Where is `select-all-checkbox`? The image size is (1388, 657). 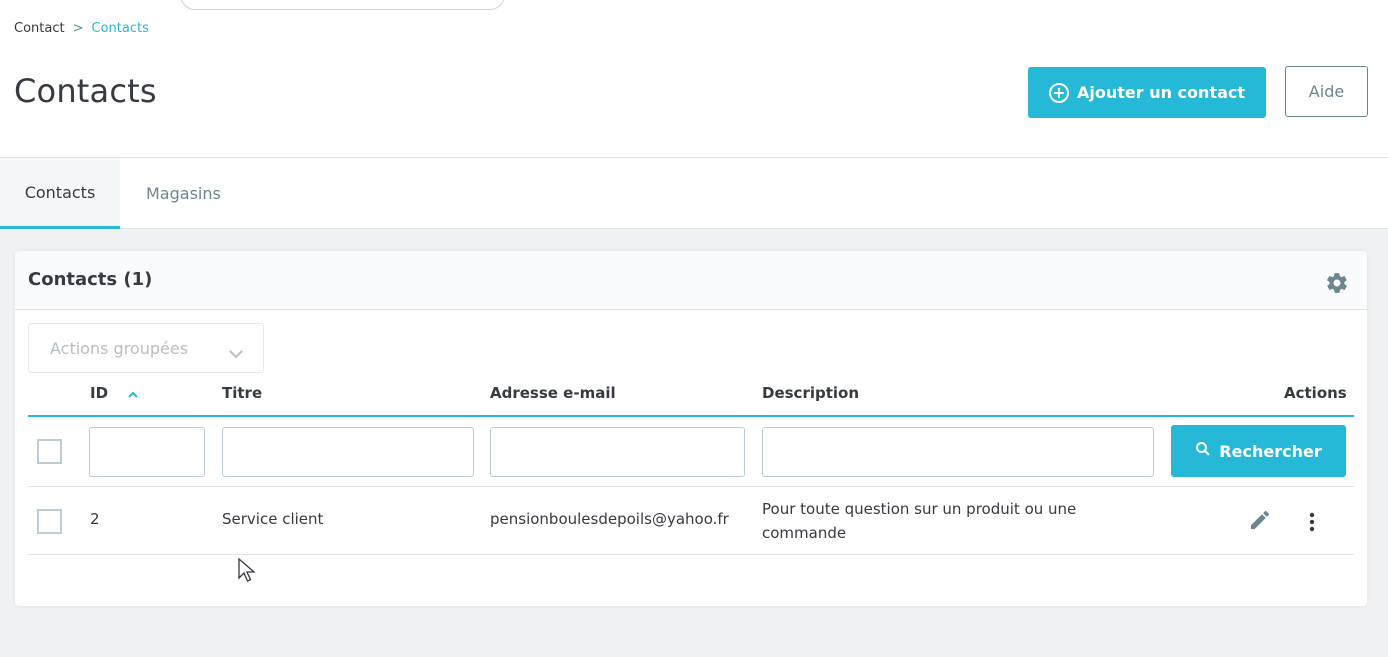
select-all-checkbox is located at coordinates (49, 451).